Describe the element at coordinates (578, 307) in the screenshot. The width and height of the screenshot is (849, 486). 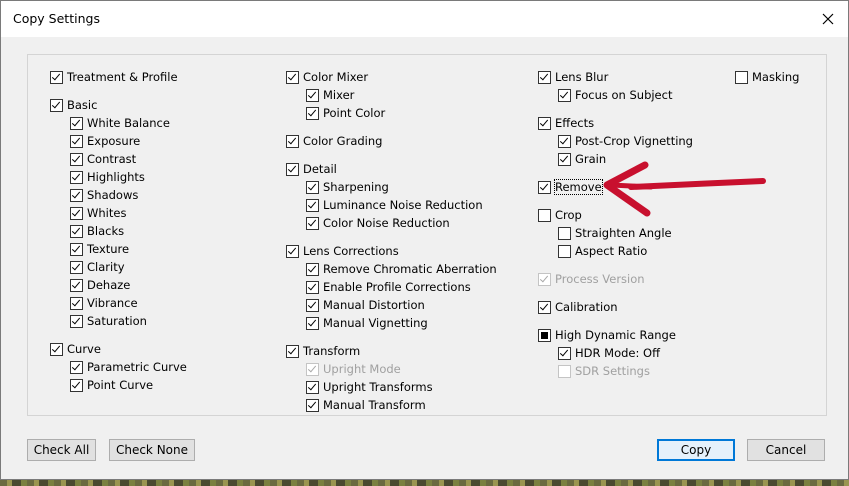
I see `calibration-checkbox: Calibration` at that location.